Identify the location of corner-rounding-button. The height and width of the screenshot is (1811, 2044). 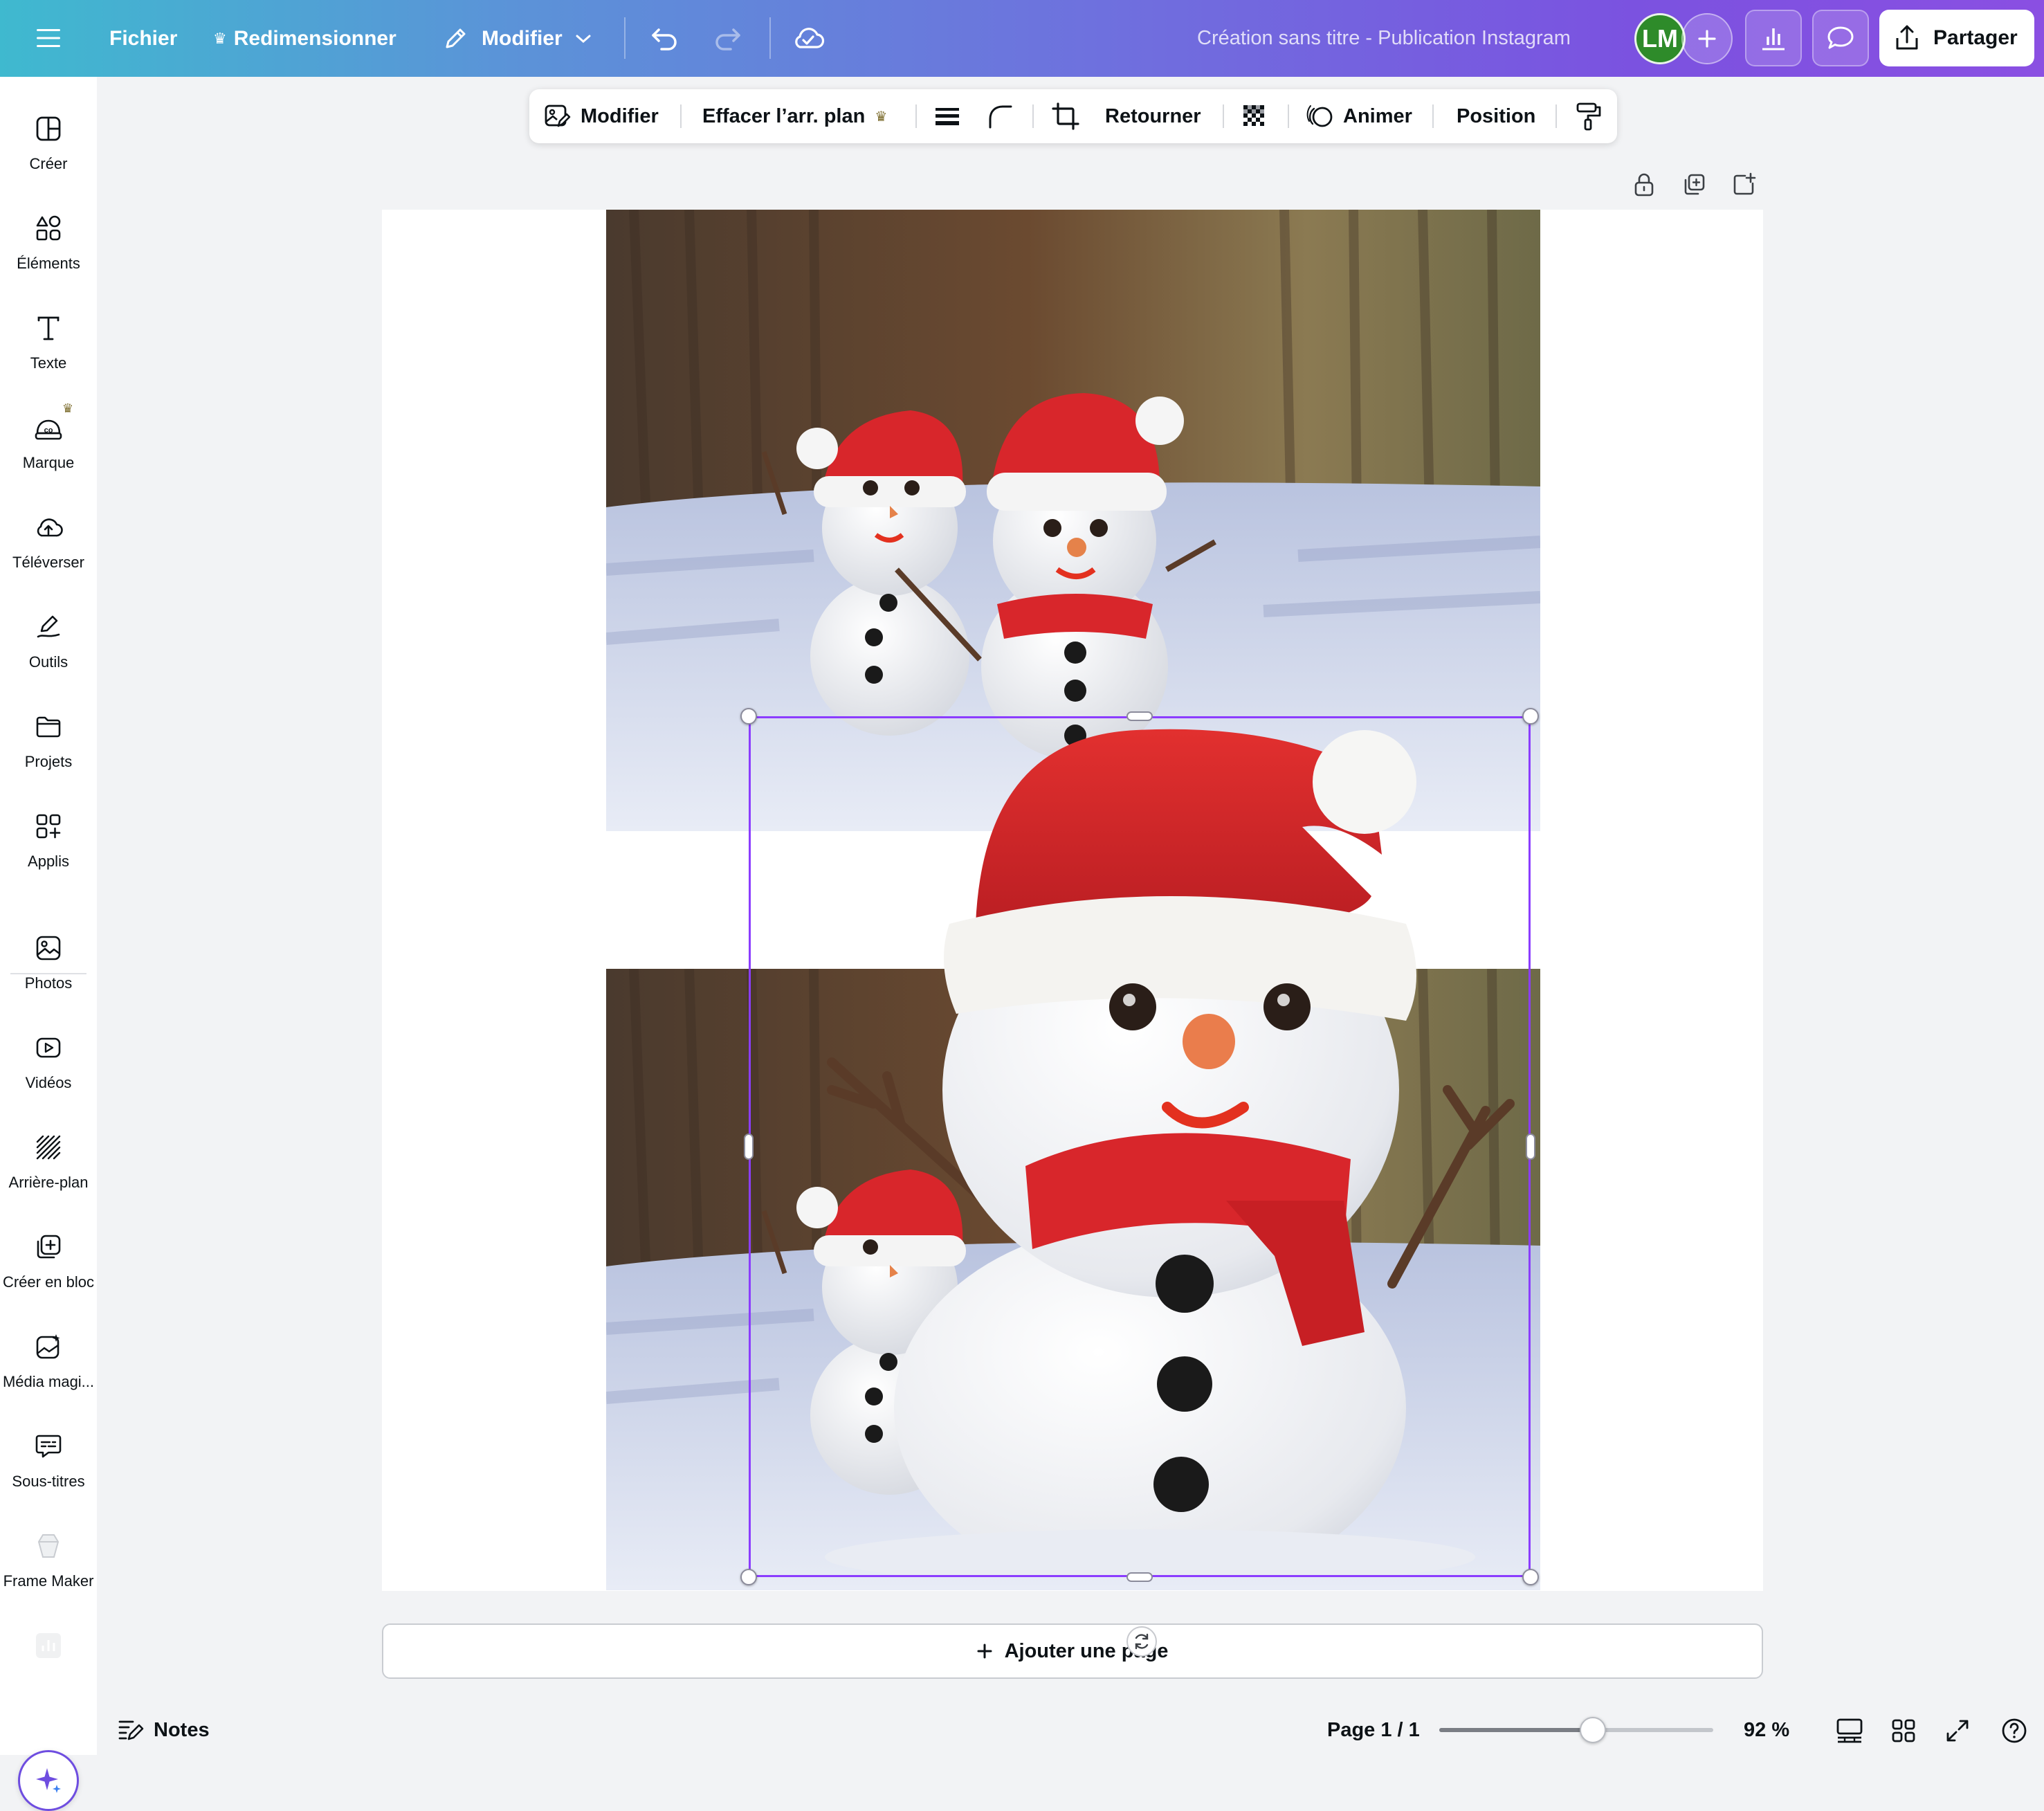
(1000, 116).